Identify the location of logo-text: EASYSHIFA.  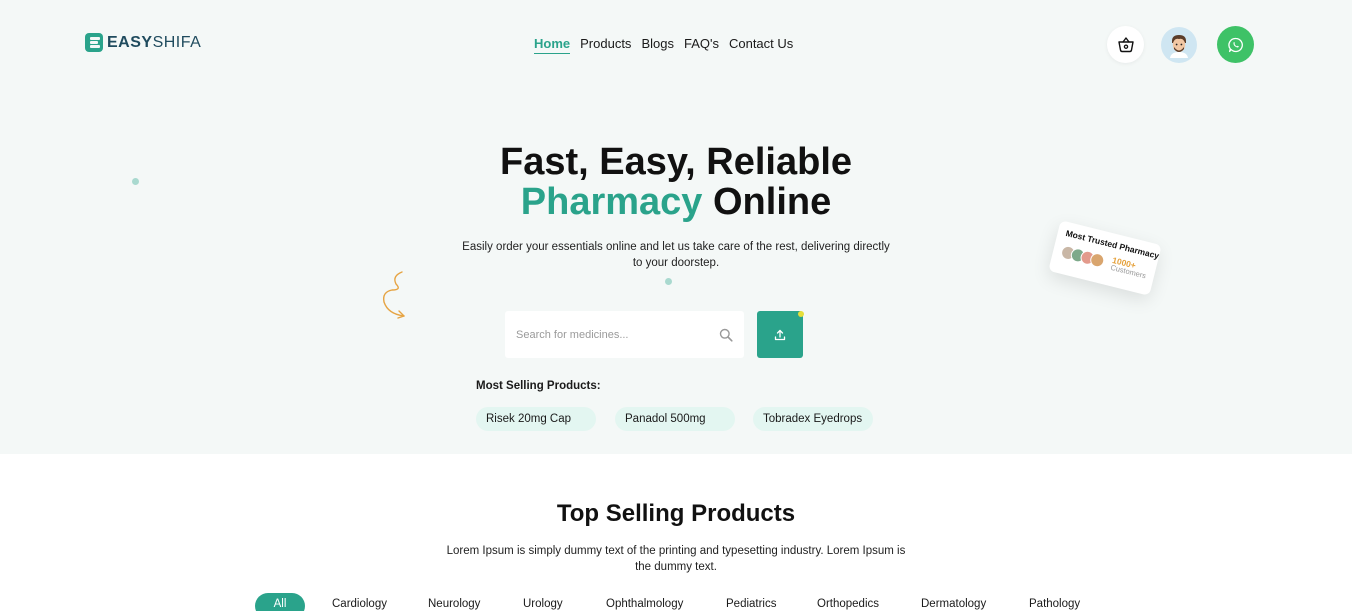
(154, 43).